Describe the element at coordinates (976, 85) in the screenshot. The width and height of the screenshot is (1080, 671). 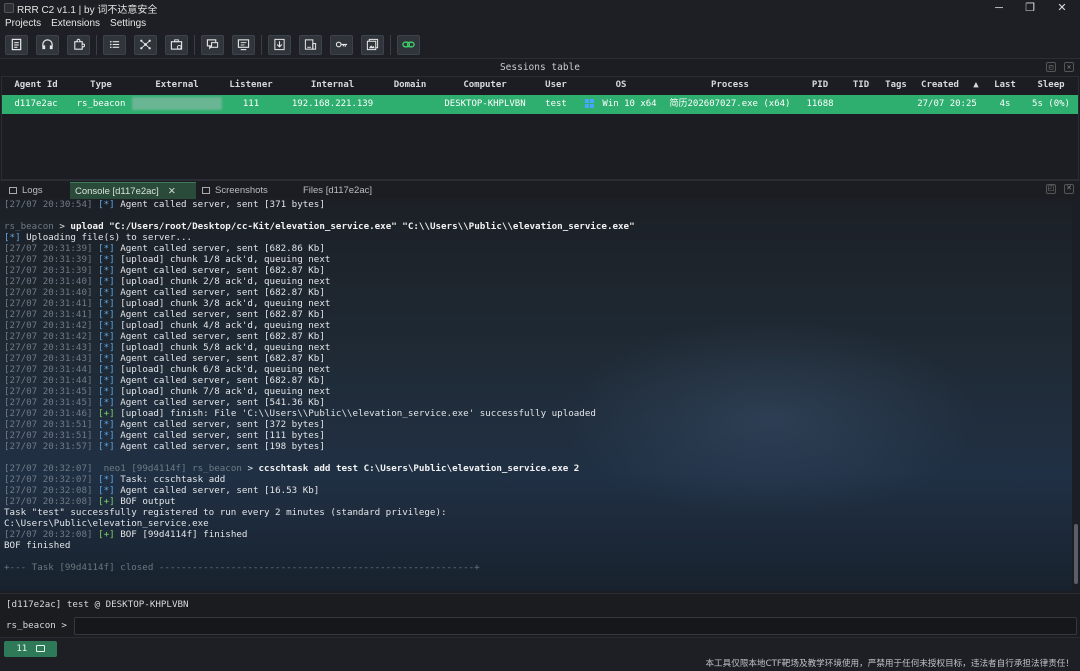
I see `sort-indicator: ▲` at that location.